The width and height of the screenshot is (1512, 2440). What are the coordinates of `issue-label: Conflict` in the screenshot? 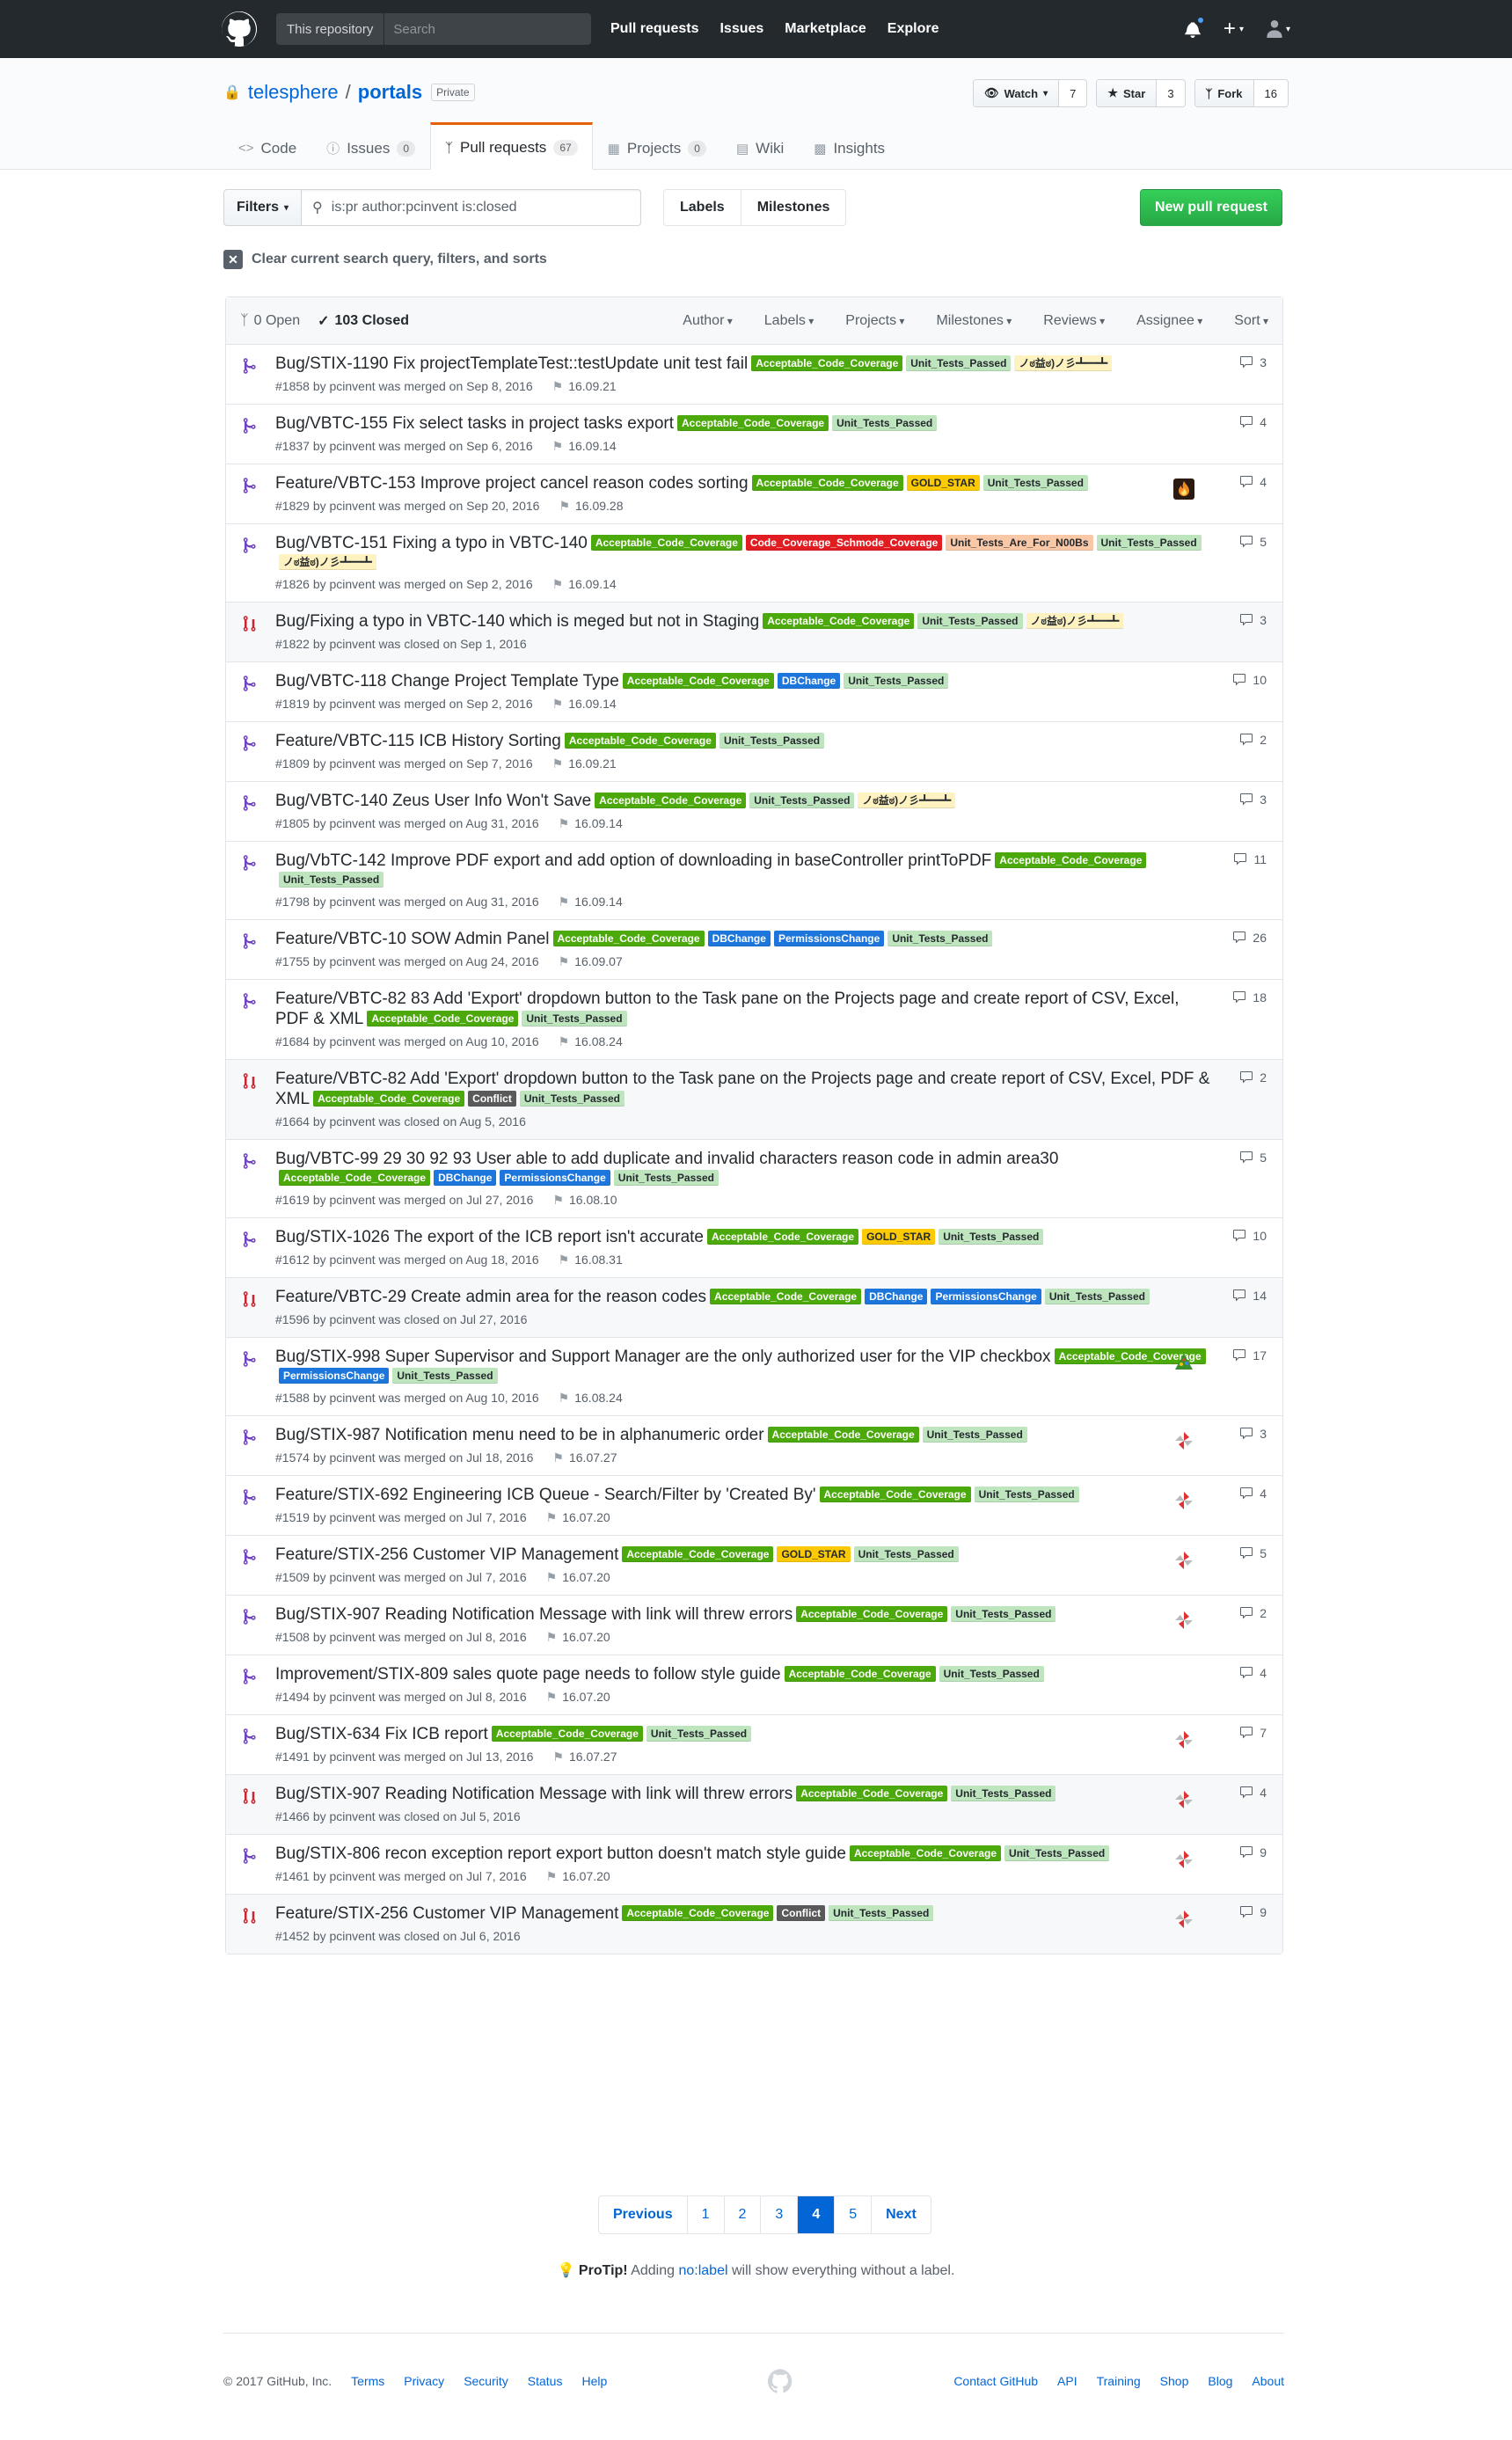 It's located at (492, 1099).